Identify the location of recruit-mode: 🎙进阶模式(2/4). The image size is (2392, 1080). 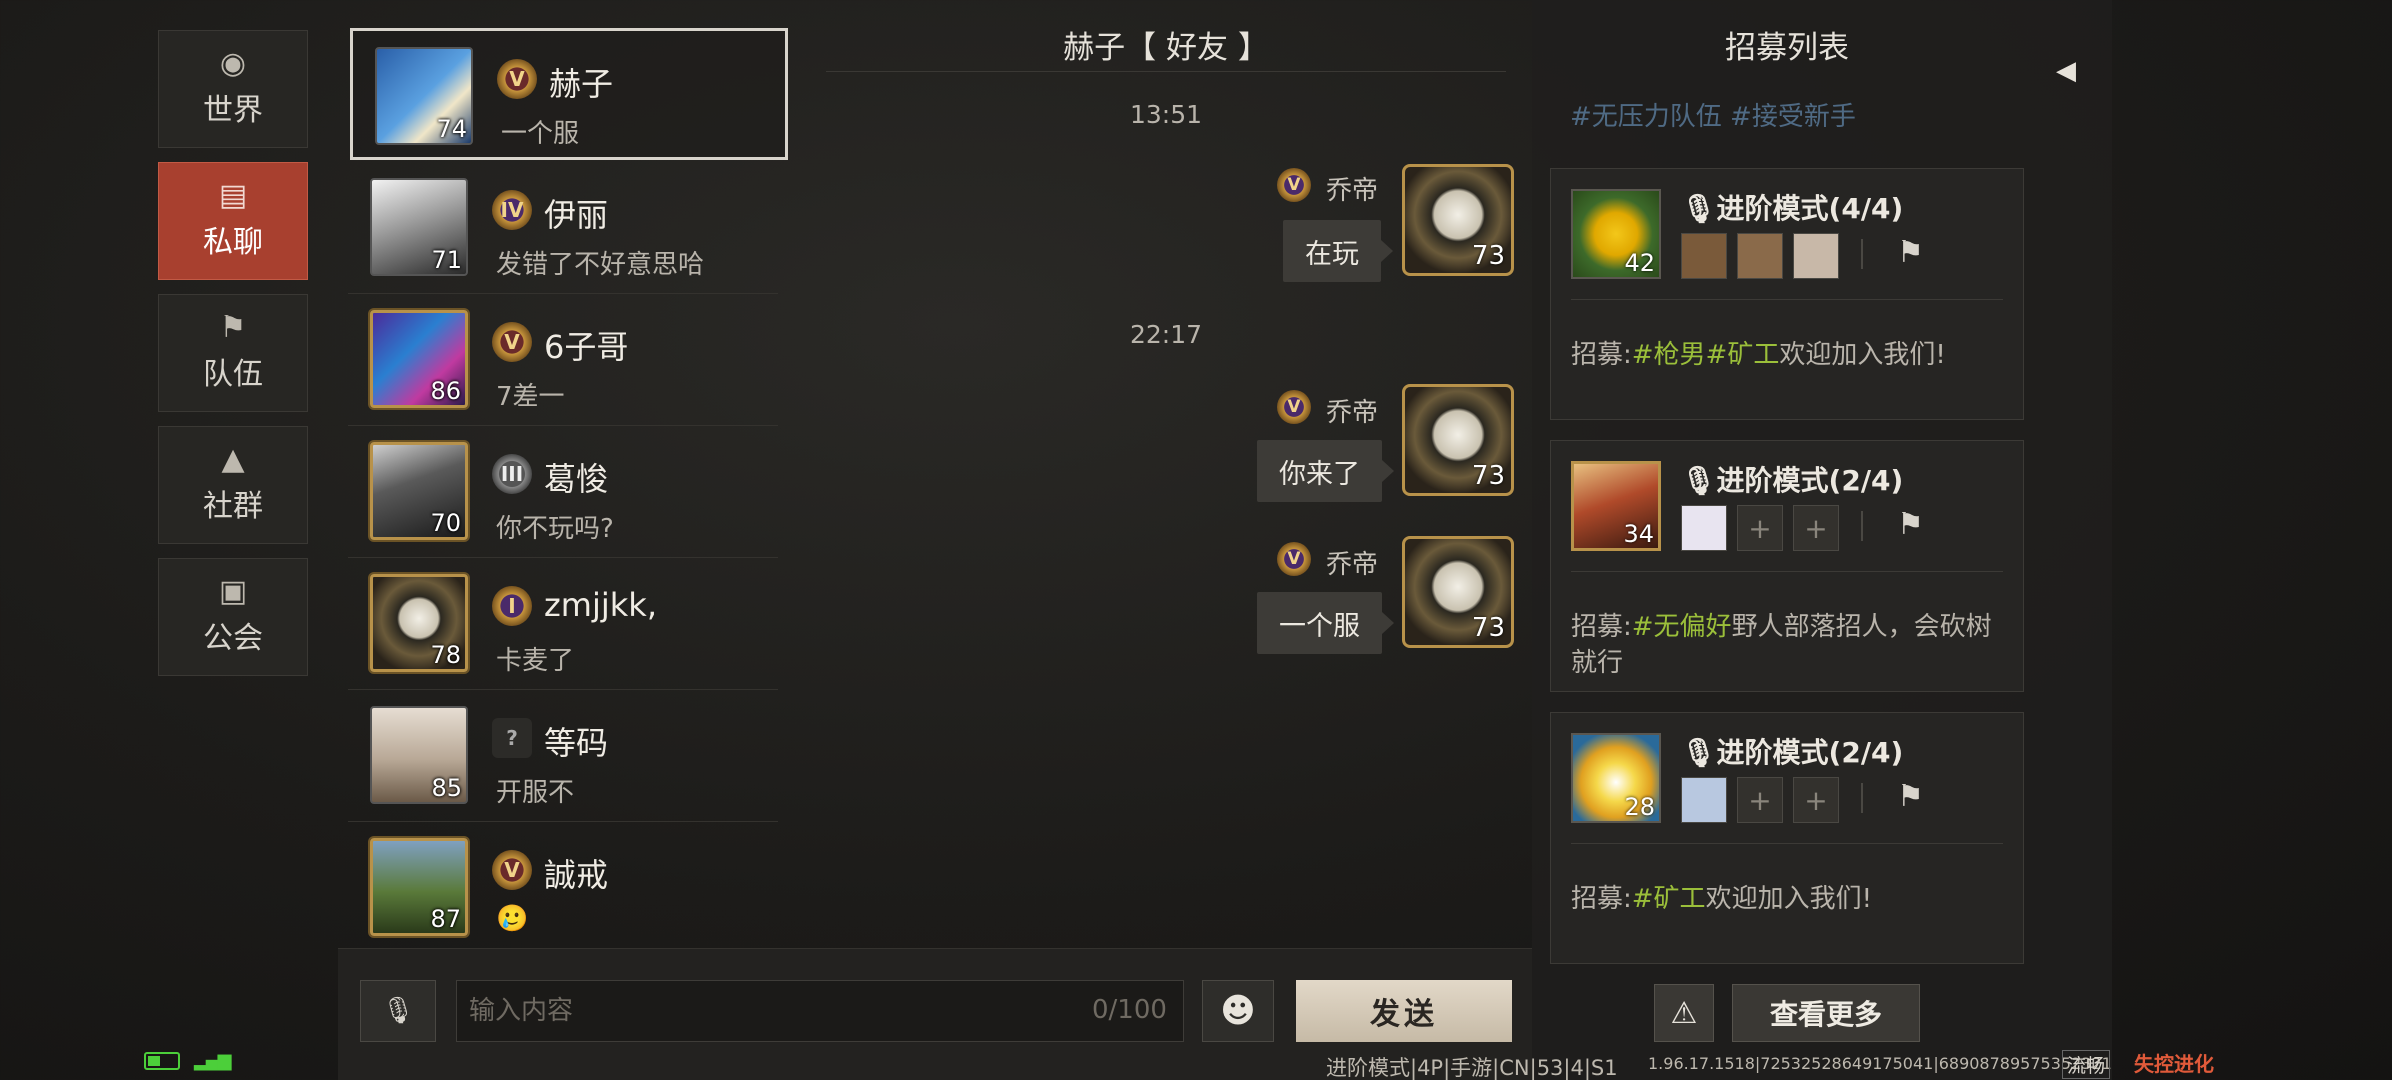
(1792, 751).